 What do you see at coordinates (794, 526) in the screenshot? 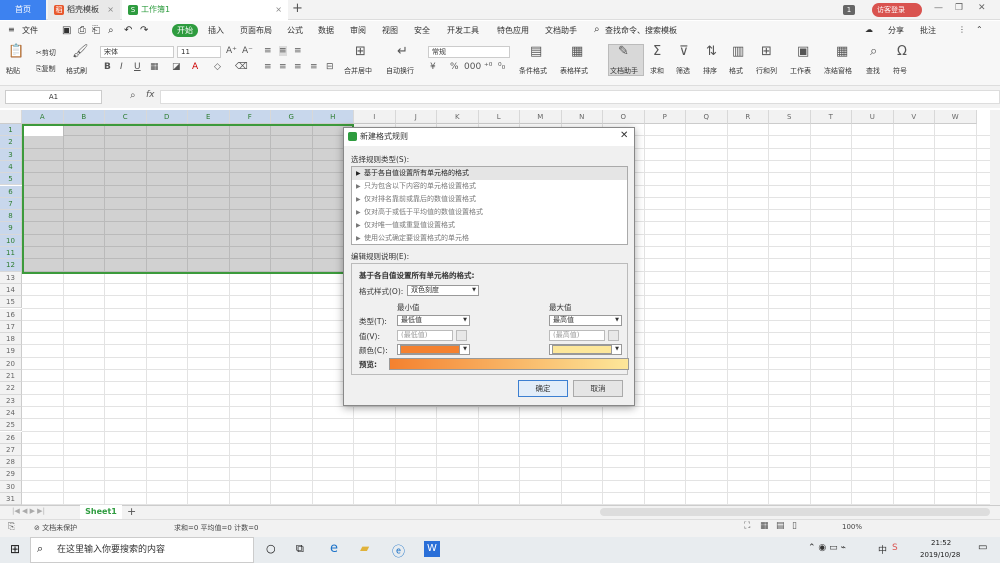
I see `read-view-icon: ▯` at bounding box center [794, 526].